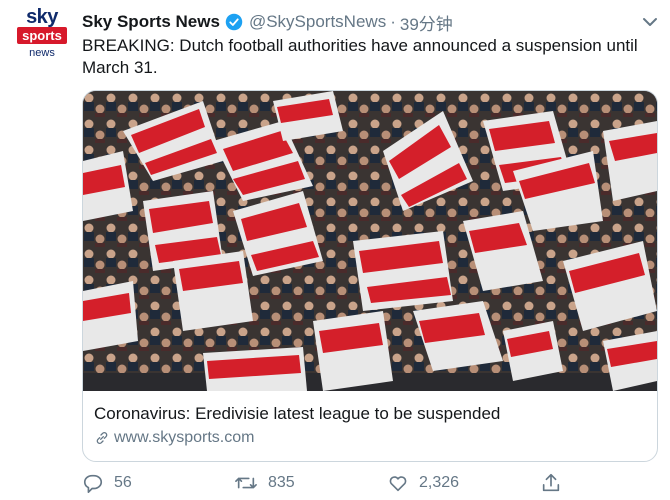  Describe the element at coordinates (281, 482) in the screenshot. I see `retweet-count: 835` at that location.